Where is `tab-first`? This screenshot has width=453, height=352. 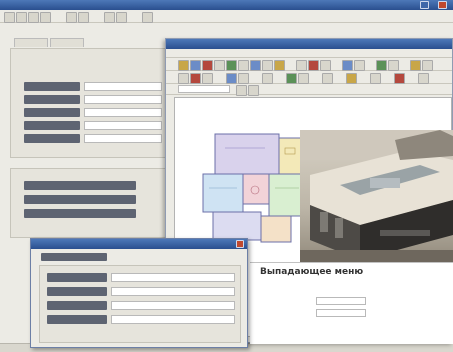 tab-first is located at coordinates (31, 42).